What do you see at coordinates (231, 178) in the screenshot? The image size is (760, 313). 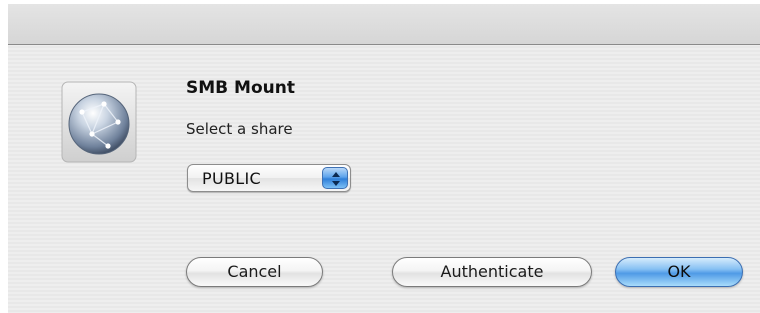 I see `share-popup-value: PUBLIC` at bounding box center [231, 178].